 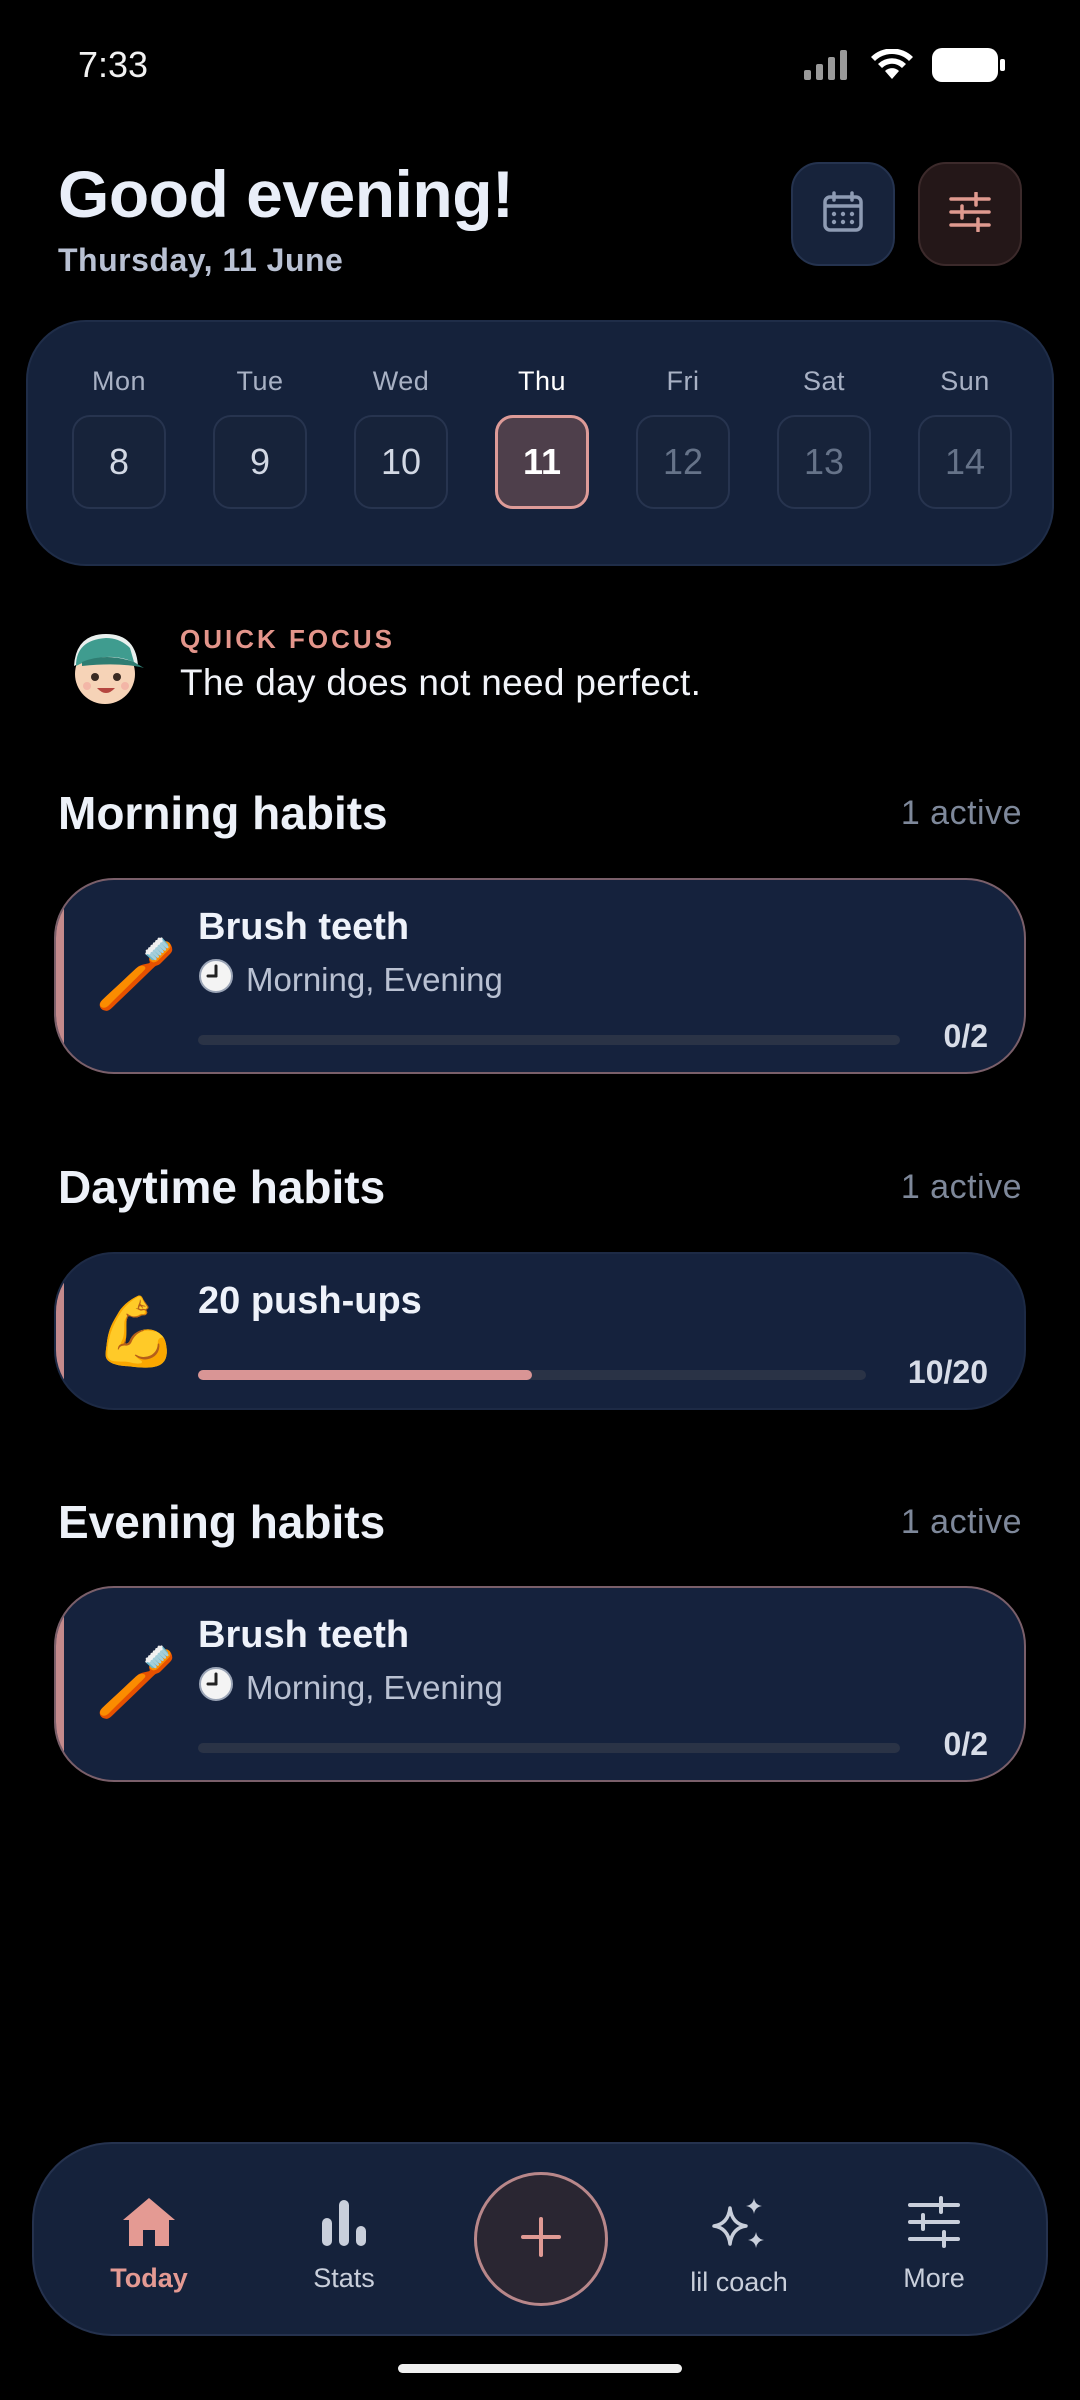 I want to click on day-number: 14, so click(x=965, y=462).